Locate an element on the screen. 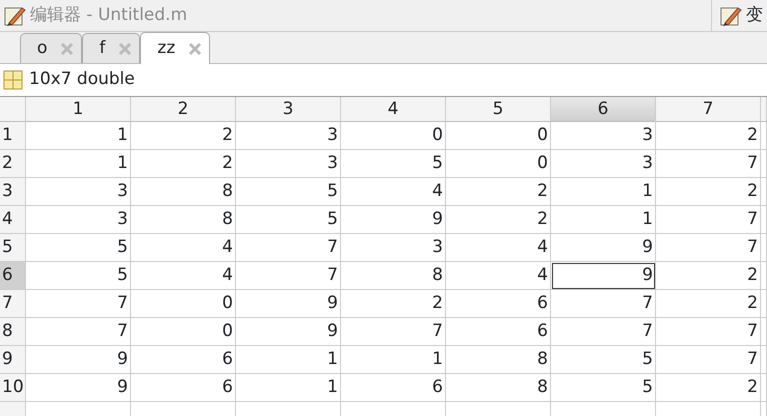  row-header: 5 is located at coordinates (13, 248).